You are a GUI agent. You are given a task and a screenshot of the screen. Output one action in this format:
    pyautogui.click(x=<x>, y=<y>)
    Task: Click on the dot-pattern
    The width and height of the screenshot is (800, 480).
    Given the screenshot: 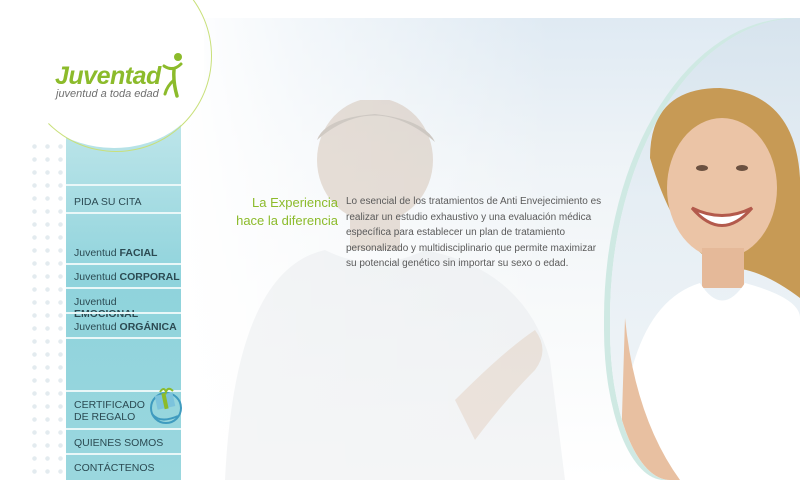 What is the action you would take?
    pyautogui.click(x=47, y=310)
    